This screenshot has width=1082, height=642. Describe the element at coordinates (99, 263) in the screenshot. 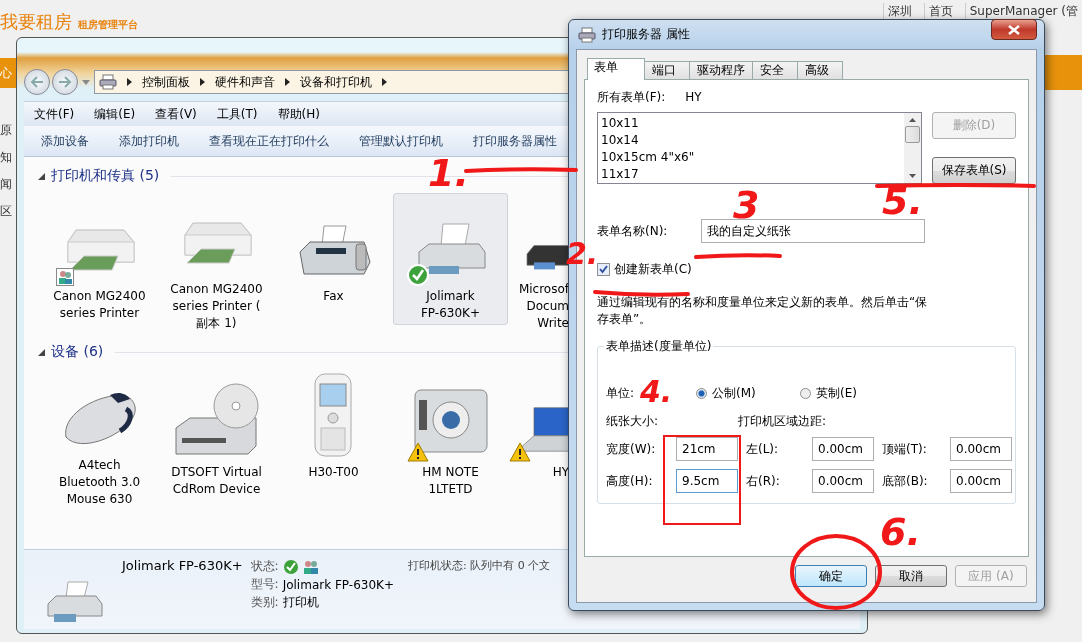

I see `device-item: Canon MG2400 series Printer` at that location.